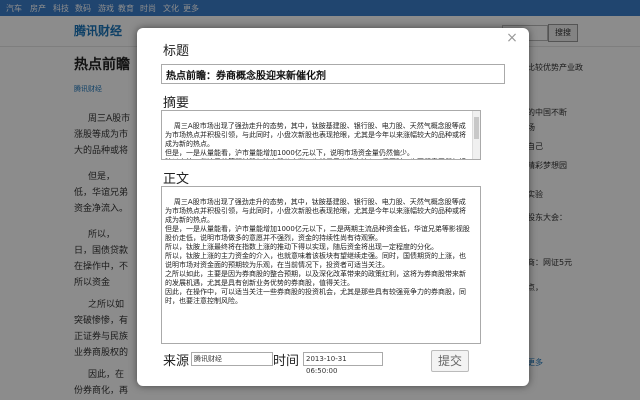 The width and height of the screenshot is (640, 400). What do you see at coordinates (176, 103) in the screenshot?
I see `summary-label: 摘要` at bounding box center [176, 103].